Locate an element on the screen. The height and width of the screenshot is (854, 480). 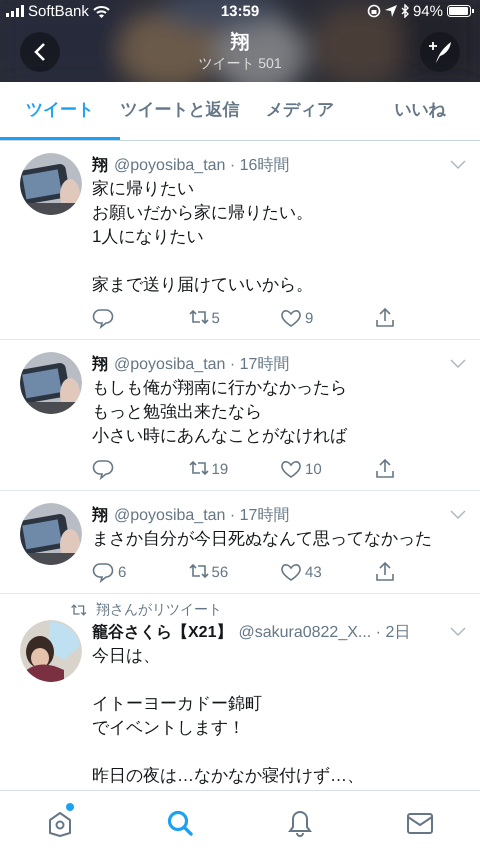
bell-icon is located at coordinates (300, 822).